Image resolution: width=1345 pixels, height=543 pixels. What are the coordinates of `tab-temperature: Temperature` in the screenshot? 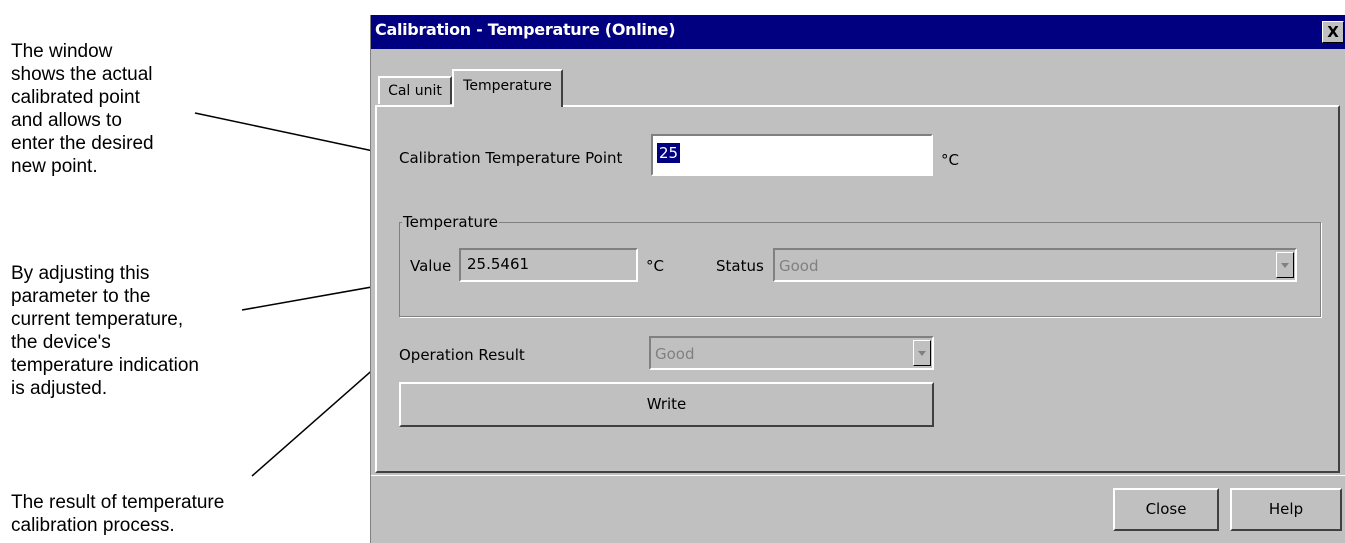 It's located at (507, 88).